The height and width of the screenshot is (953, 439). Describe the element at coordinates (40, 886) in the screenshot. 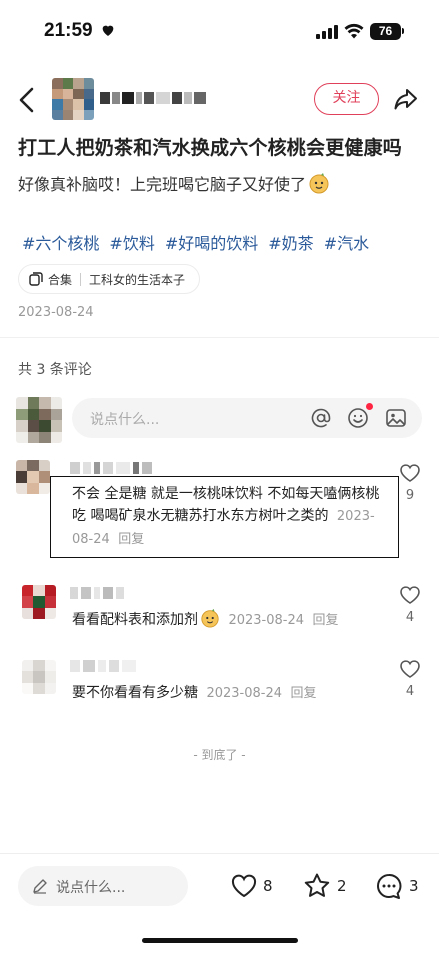

I see `pencil-icon` at that location.